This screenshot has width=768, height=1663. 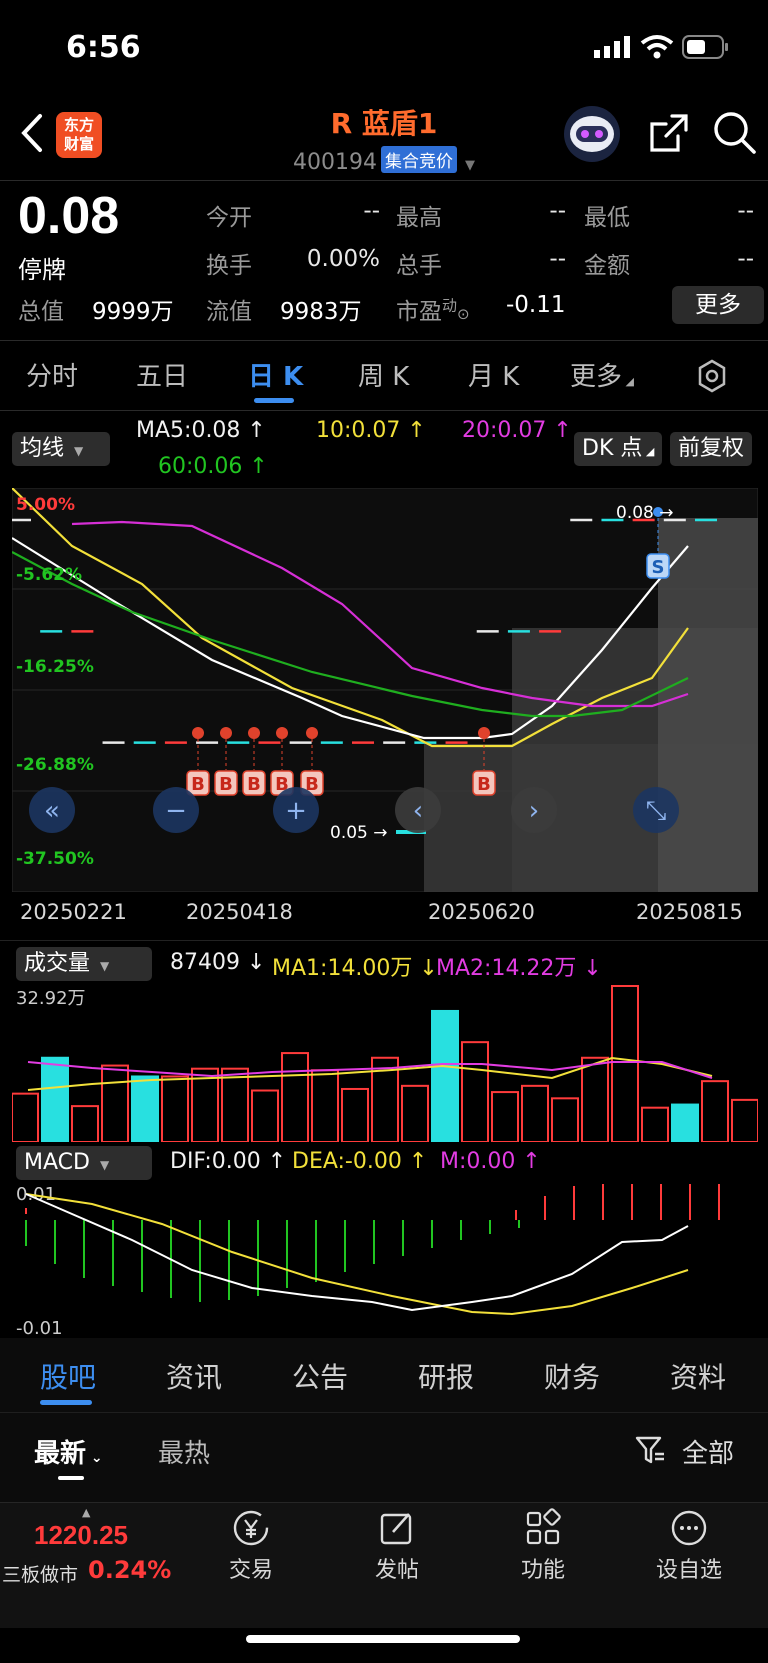 I want to click on next-icon: ›, so click(x=534, y=810).